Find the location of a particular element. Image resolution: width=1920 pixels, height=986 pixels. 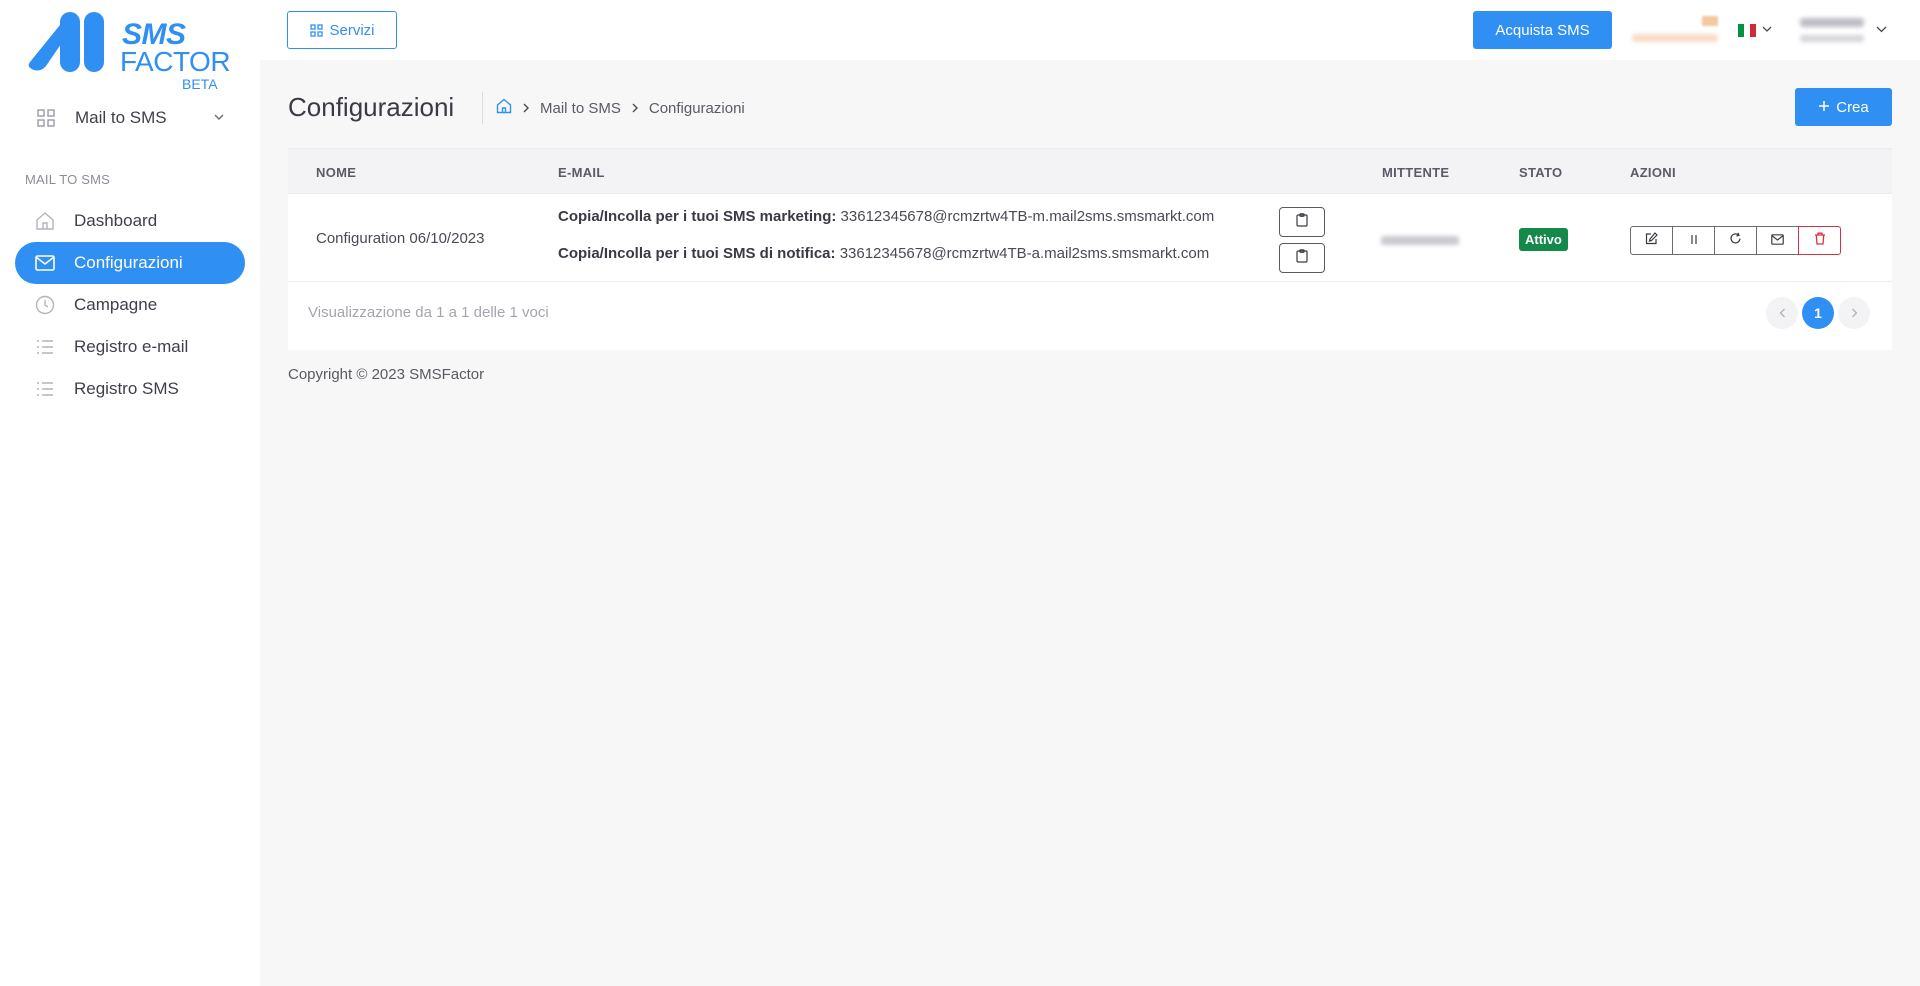

sidebar-item-registro-sms: Registro SMS is located at coordinates (130, 389).